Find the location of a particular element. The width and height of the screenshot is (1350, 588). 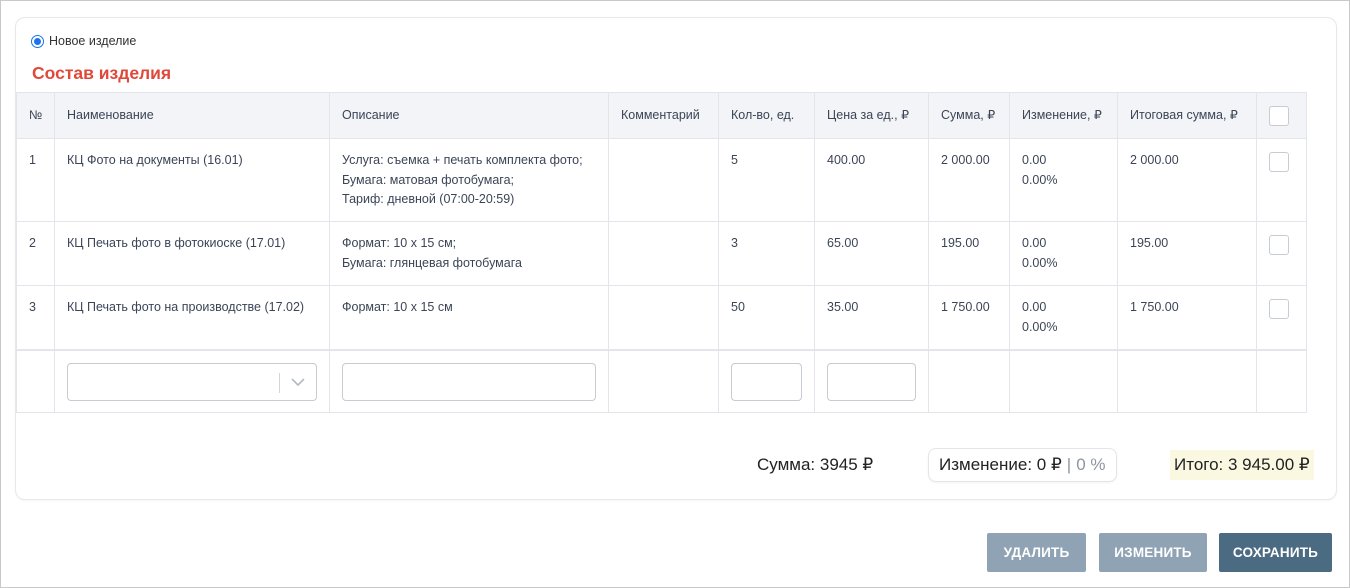

header-quantity: Кол-во, ед. is located at coordinates (766, 115).